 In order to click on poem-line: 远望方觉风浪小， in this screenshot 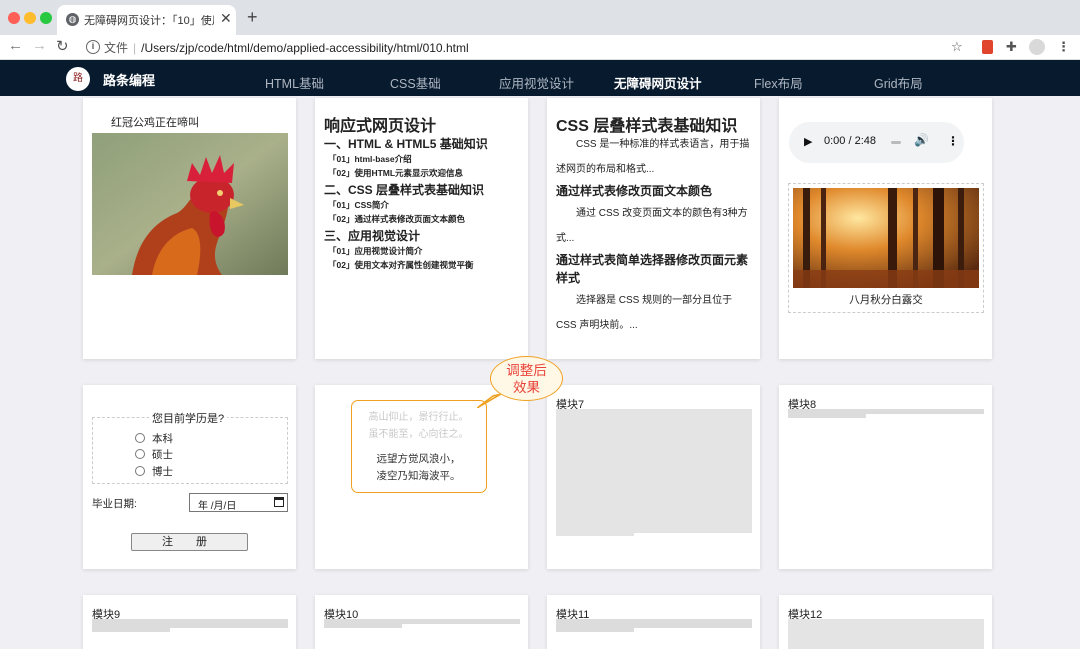, I will do `click(418, 459)`.